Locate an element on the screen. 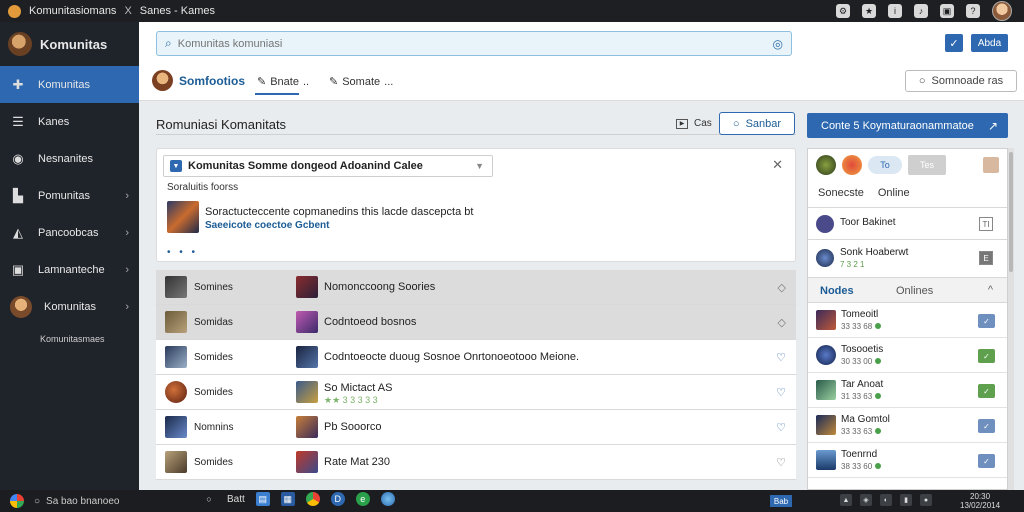  divider is located at coordinates (907, 207).